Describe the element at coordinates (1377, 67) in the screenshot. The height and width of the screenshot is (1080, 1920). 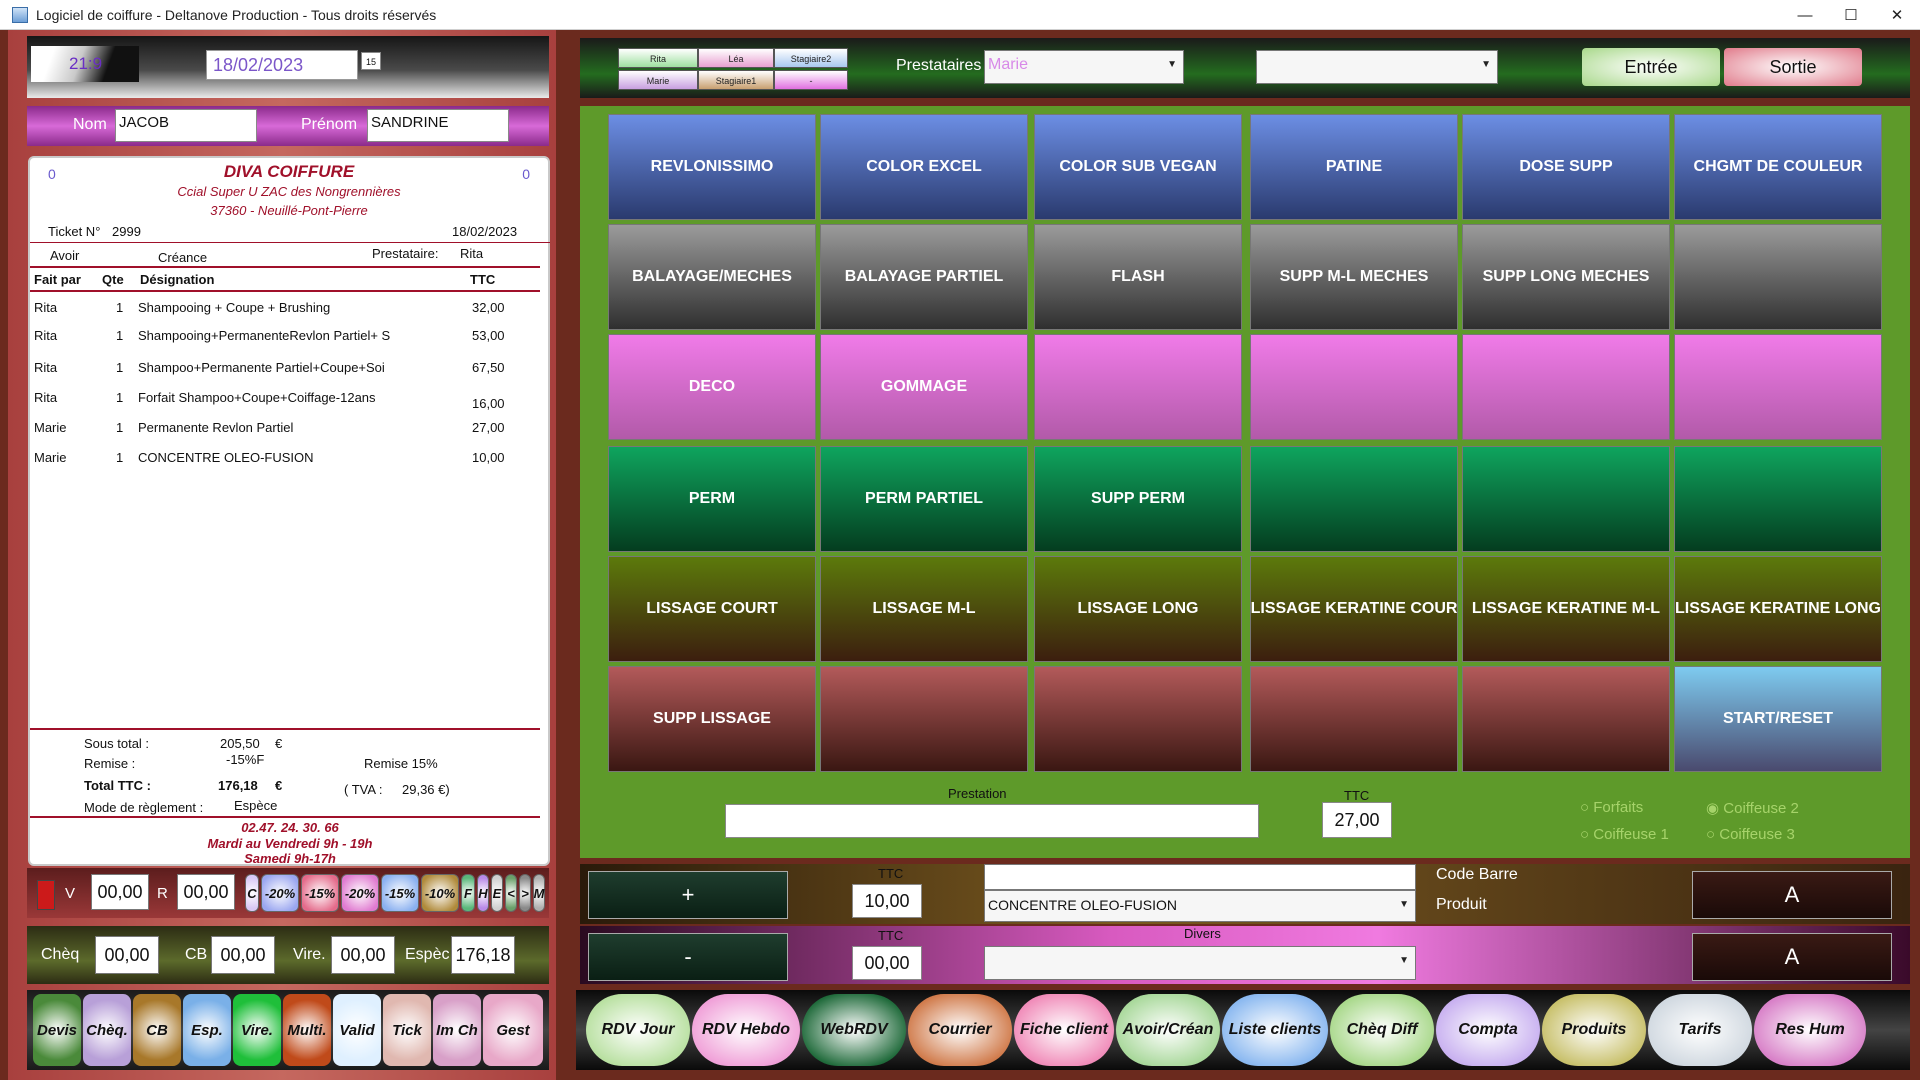
I see `secondary-select: ▼` at that location.